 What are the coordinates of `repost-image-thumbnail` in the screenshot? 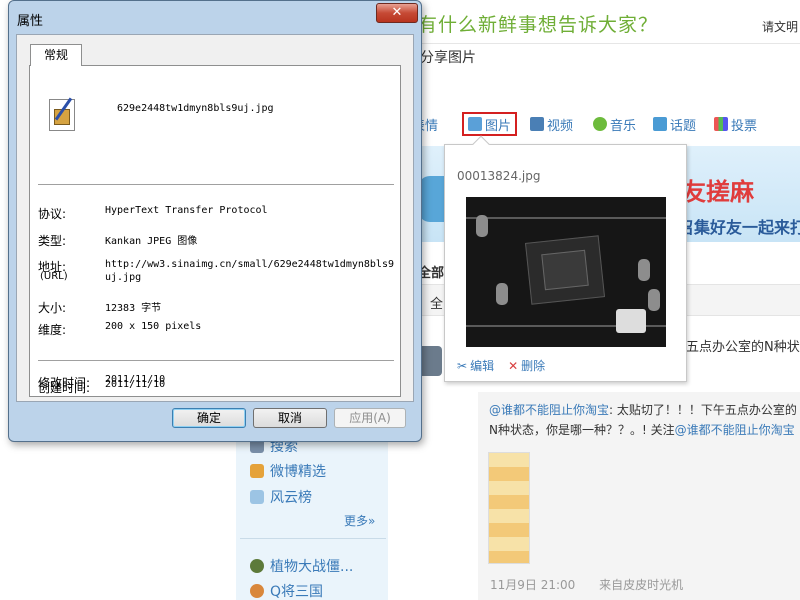 It's located at (509, 508).